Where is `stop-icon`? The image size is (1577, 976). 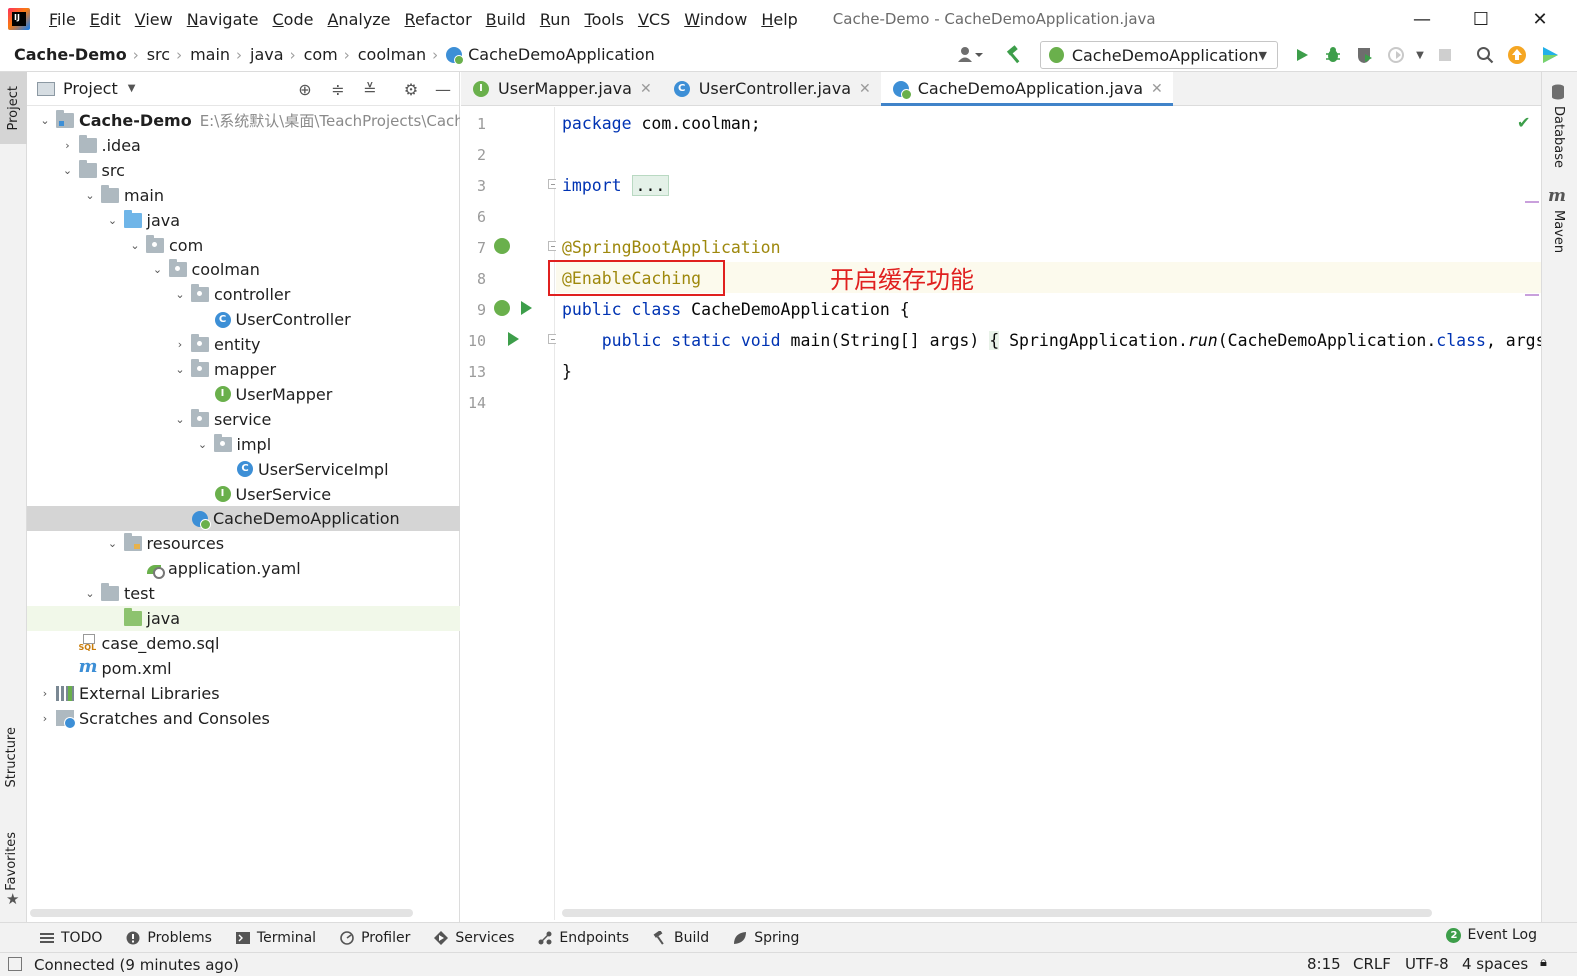 stop-icon is located at coordinates (1445, 55).